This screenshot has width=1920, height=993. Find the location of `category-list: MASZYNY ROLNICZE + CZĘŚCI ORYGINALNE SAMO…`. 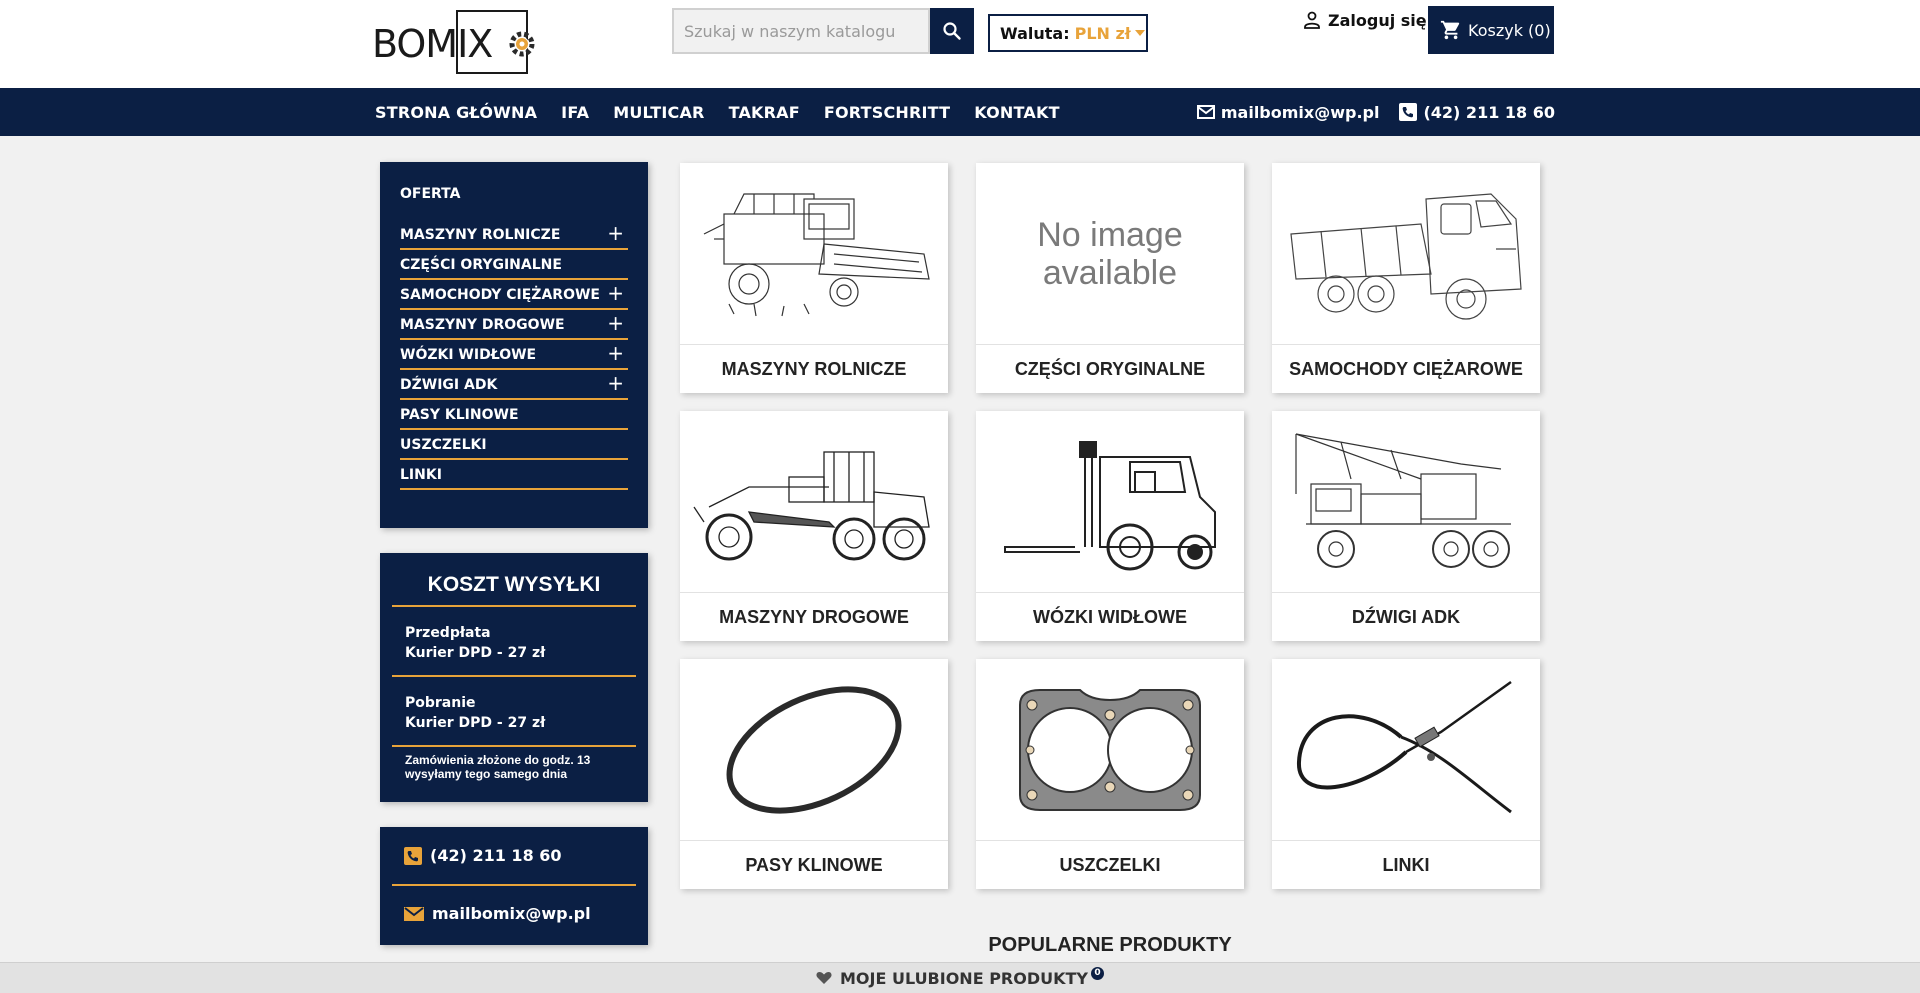

category-list: MASZYNY ROLNICZE + CZĘŚCI ORYGINALNE SAMO… is located at coordinates (514, 355).